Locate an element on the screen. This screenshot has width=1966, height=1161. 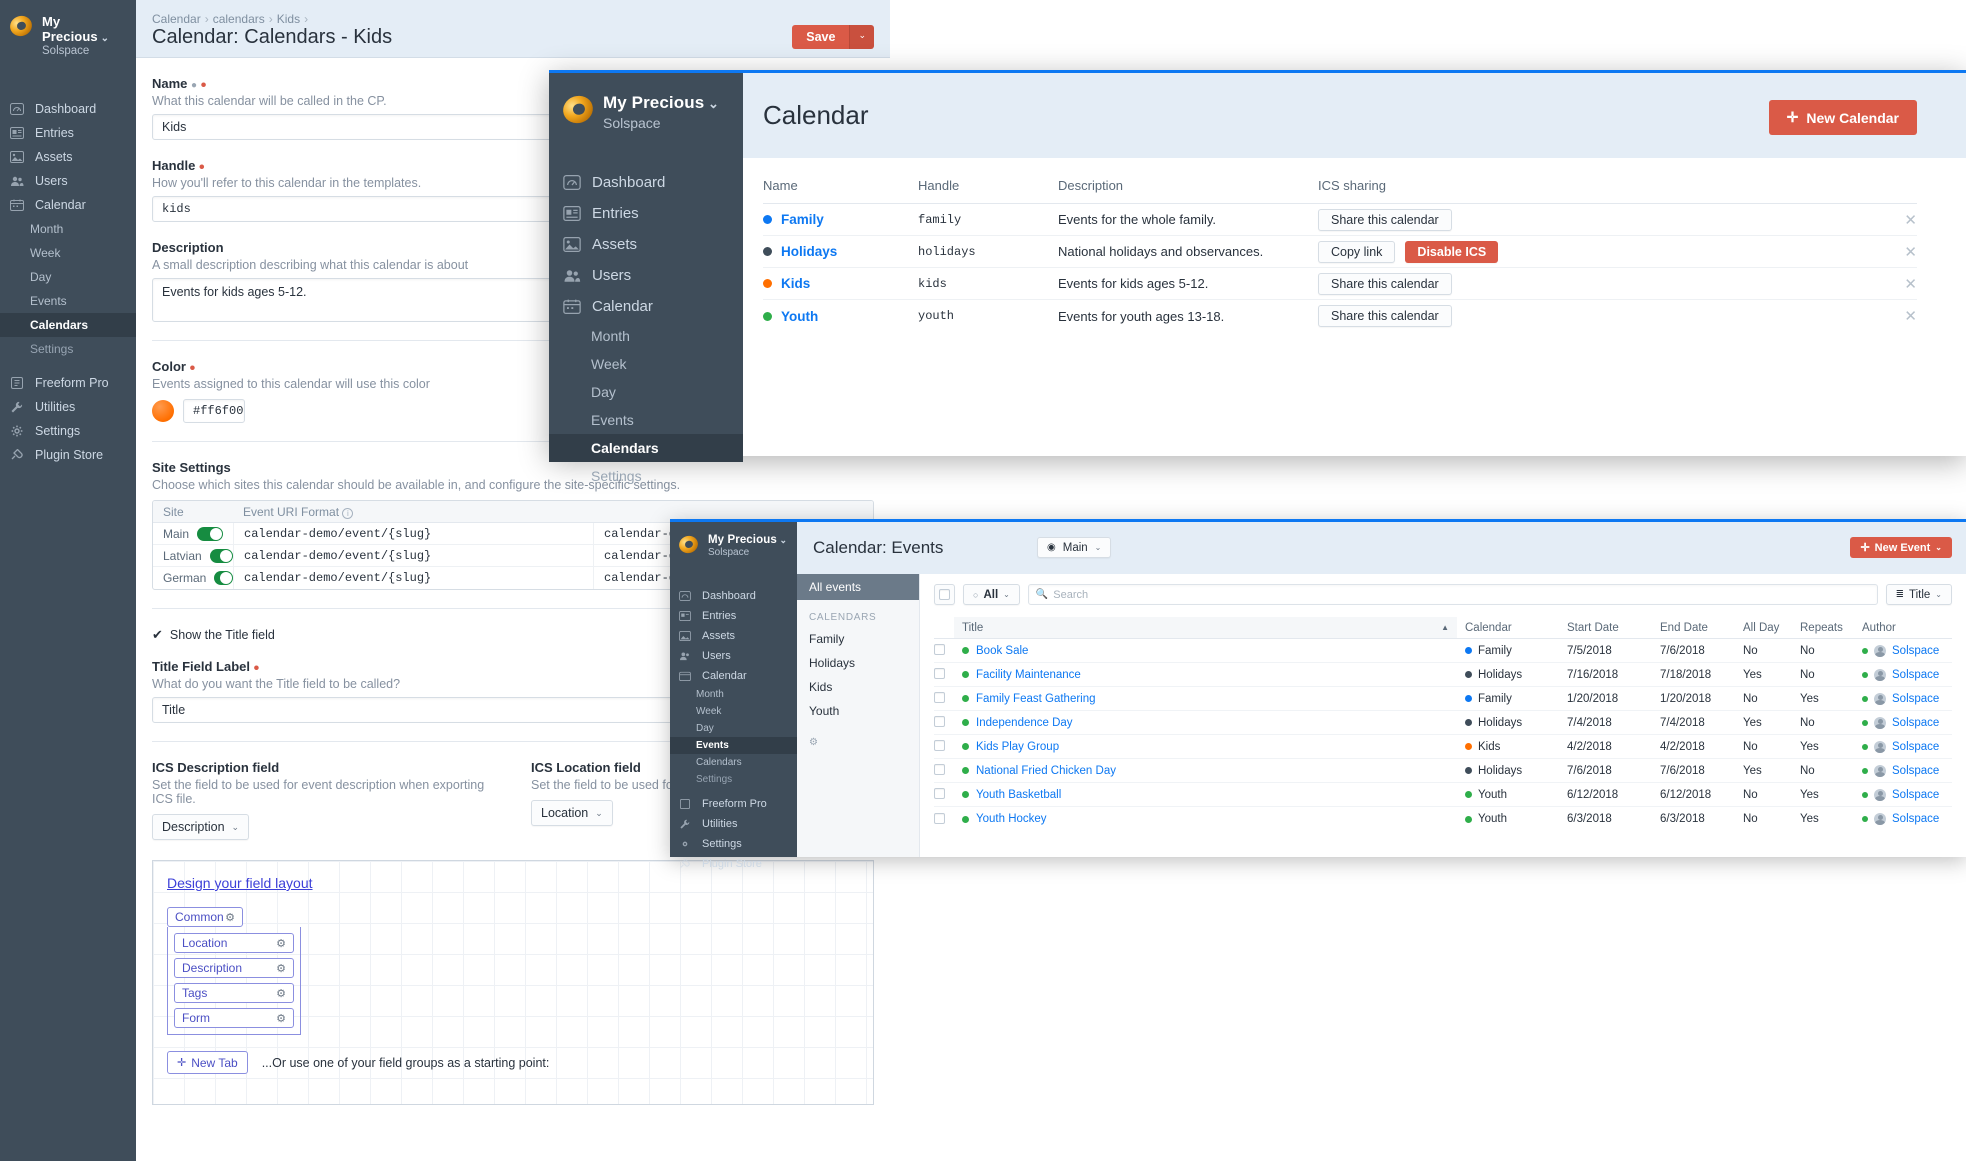
sidebar-settings-gear: ⚙ is located at coordinates (858, 742).